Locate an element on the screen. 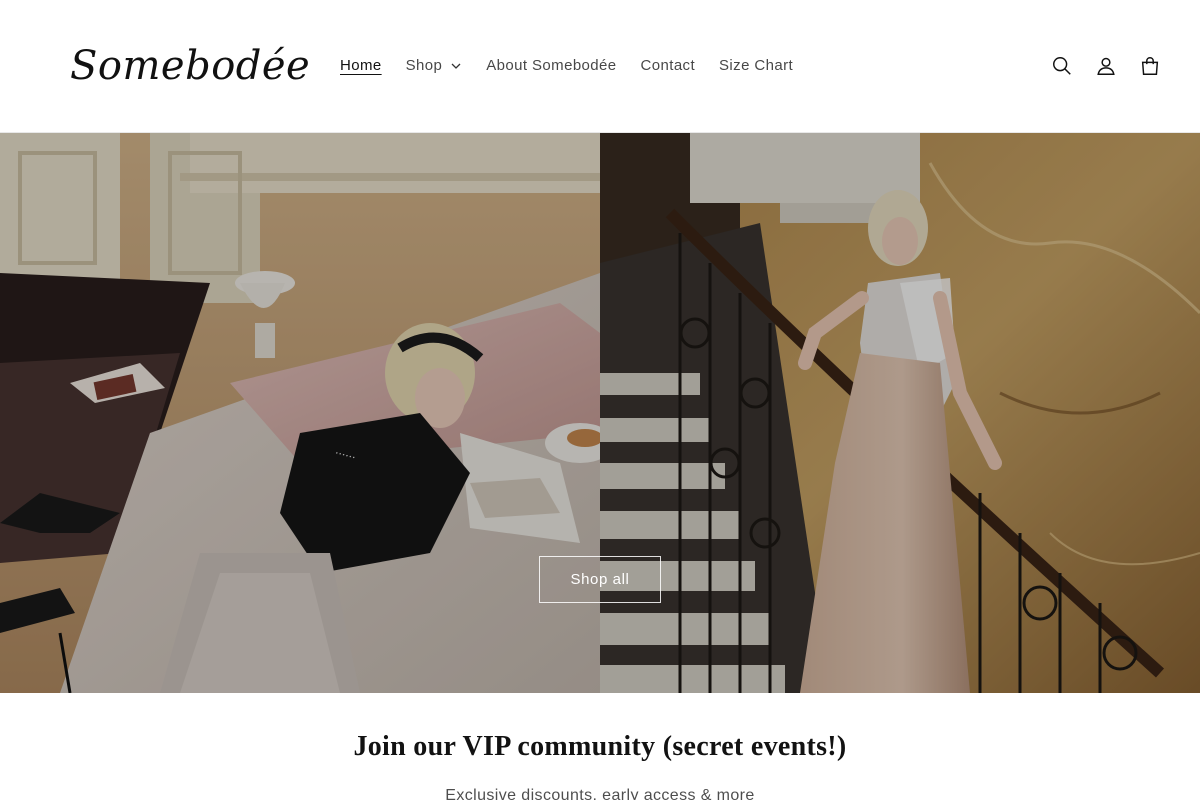 Image resolution: width=1200 pixels, height=800 pixels. nav-contact-label: Contact is located at coordinates (668, 65).